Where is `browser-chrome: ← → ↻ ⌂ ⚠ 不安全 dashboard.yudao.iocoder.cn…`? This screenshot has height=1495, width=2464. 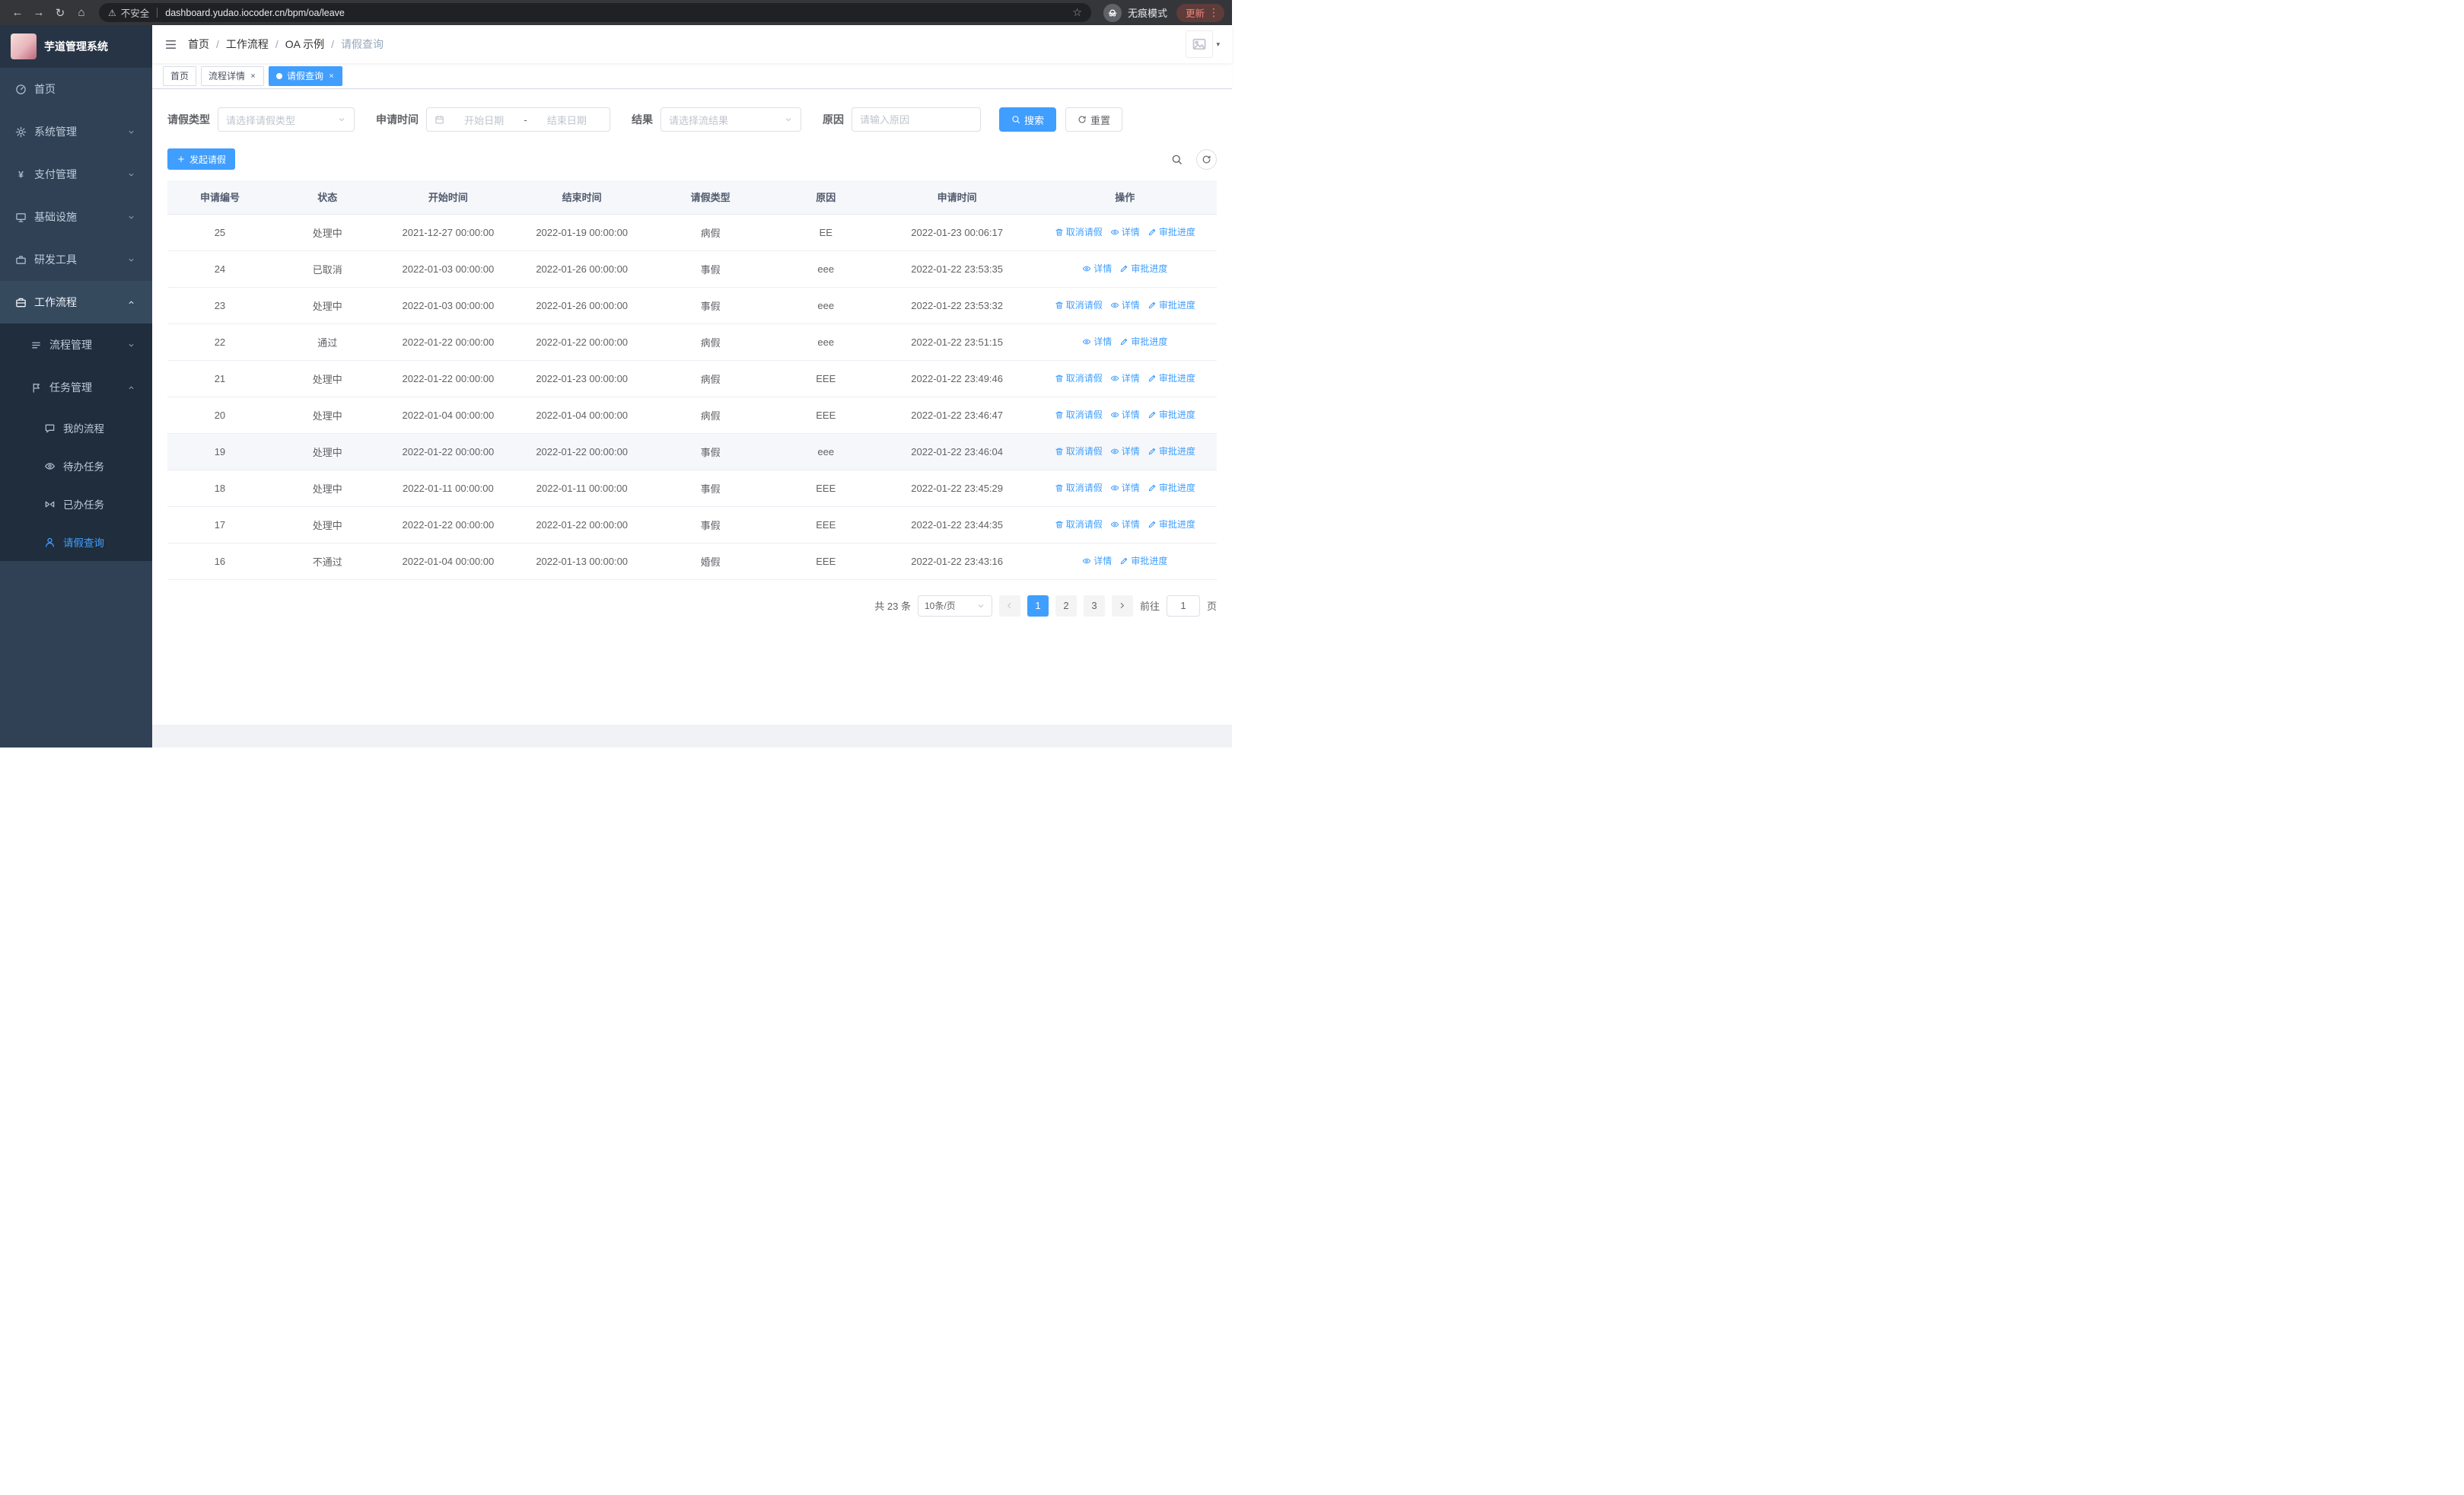 browser-chrome: ← → ↻ ⌂ ⚠ 不安全 dashboard.yudao.iocoder.cn… is located at coordinates (616, 13).